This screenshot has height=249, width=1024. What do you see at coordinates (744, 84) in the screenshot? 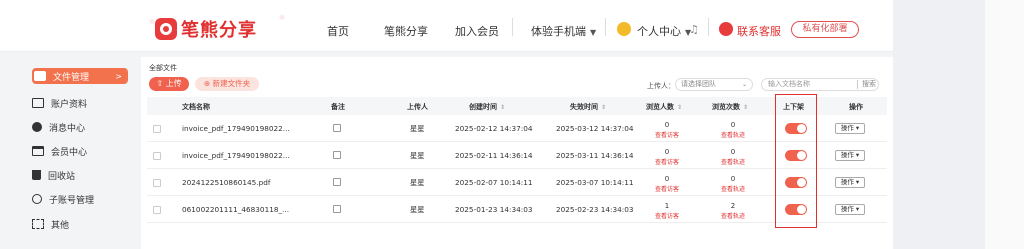
I see `chevron-down-icon: ⌄` at bounding box center [744, 84].